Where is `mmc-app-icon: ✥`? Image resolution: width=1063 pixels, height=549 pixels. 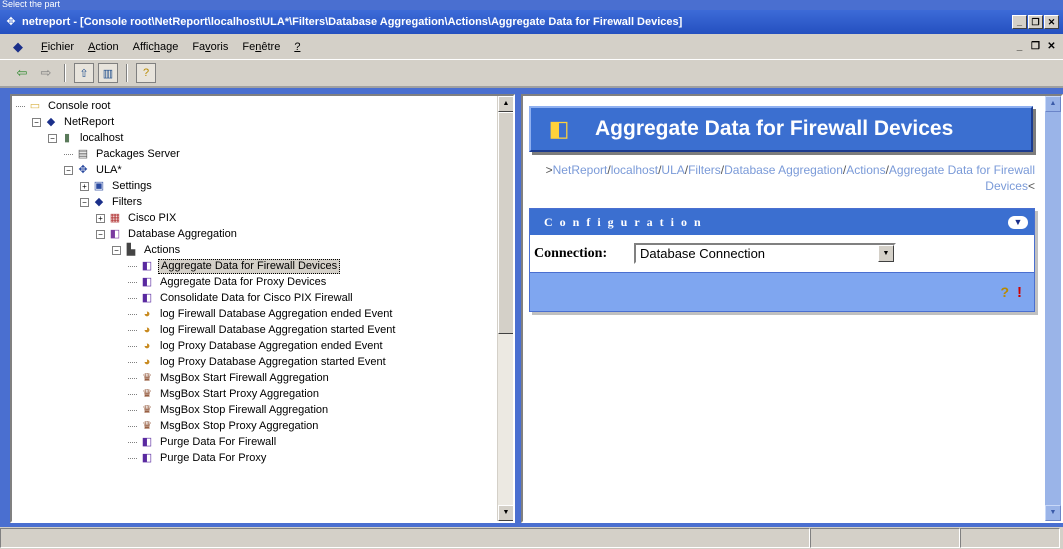 mmc-app-icon: ✥ is located at coordinates (11, 22).